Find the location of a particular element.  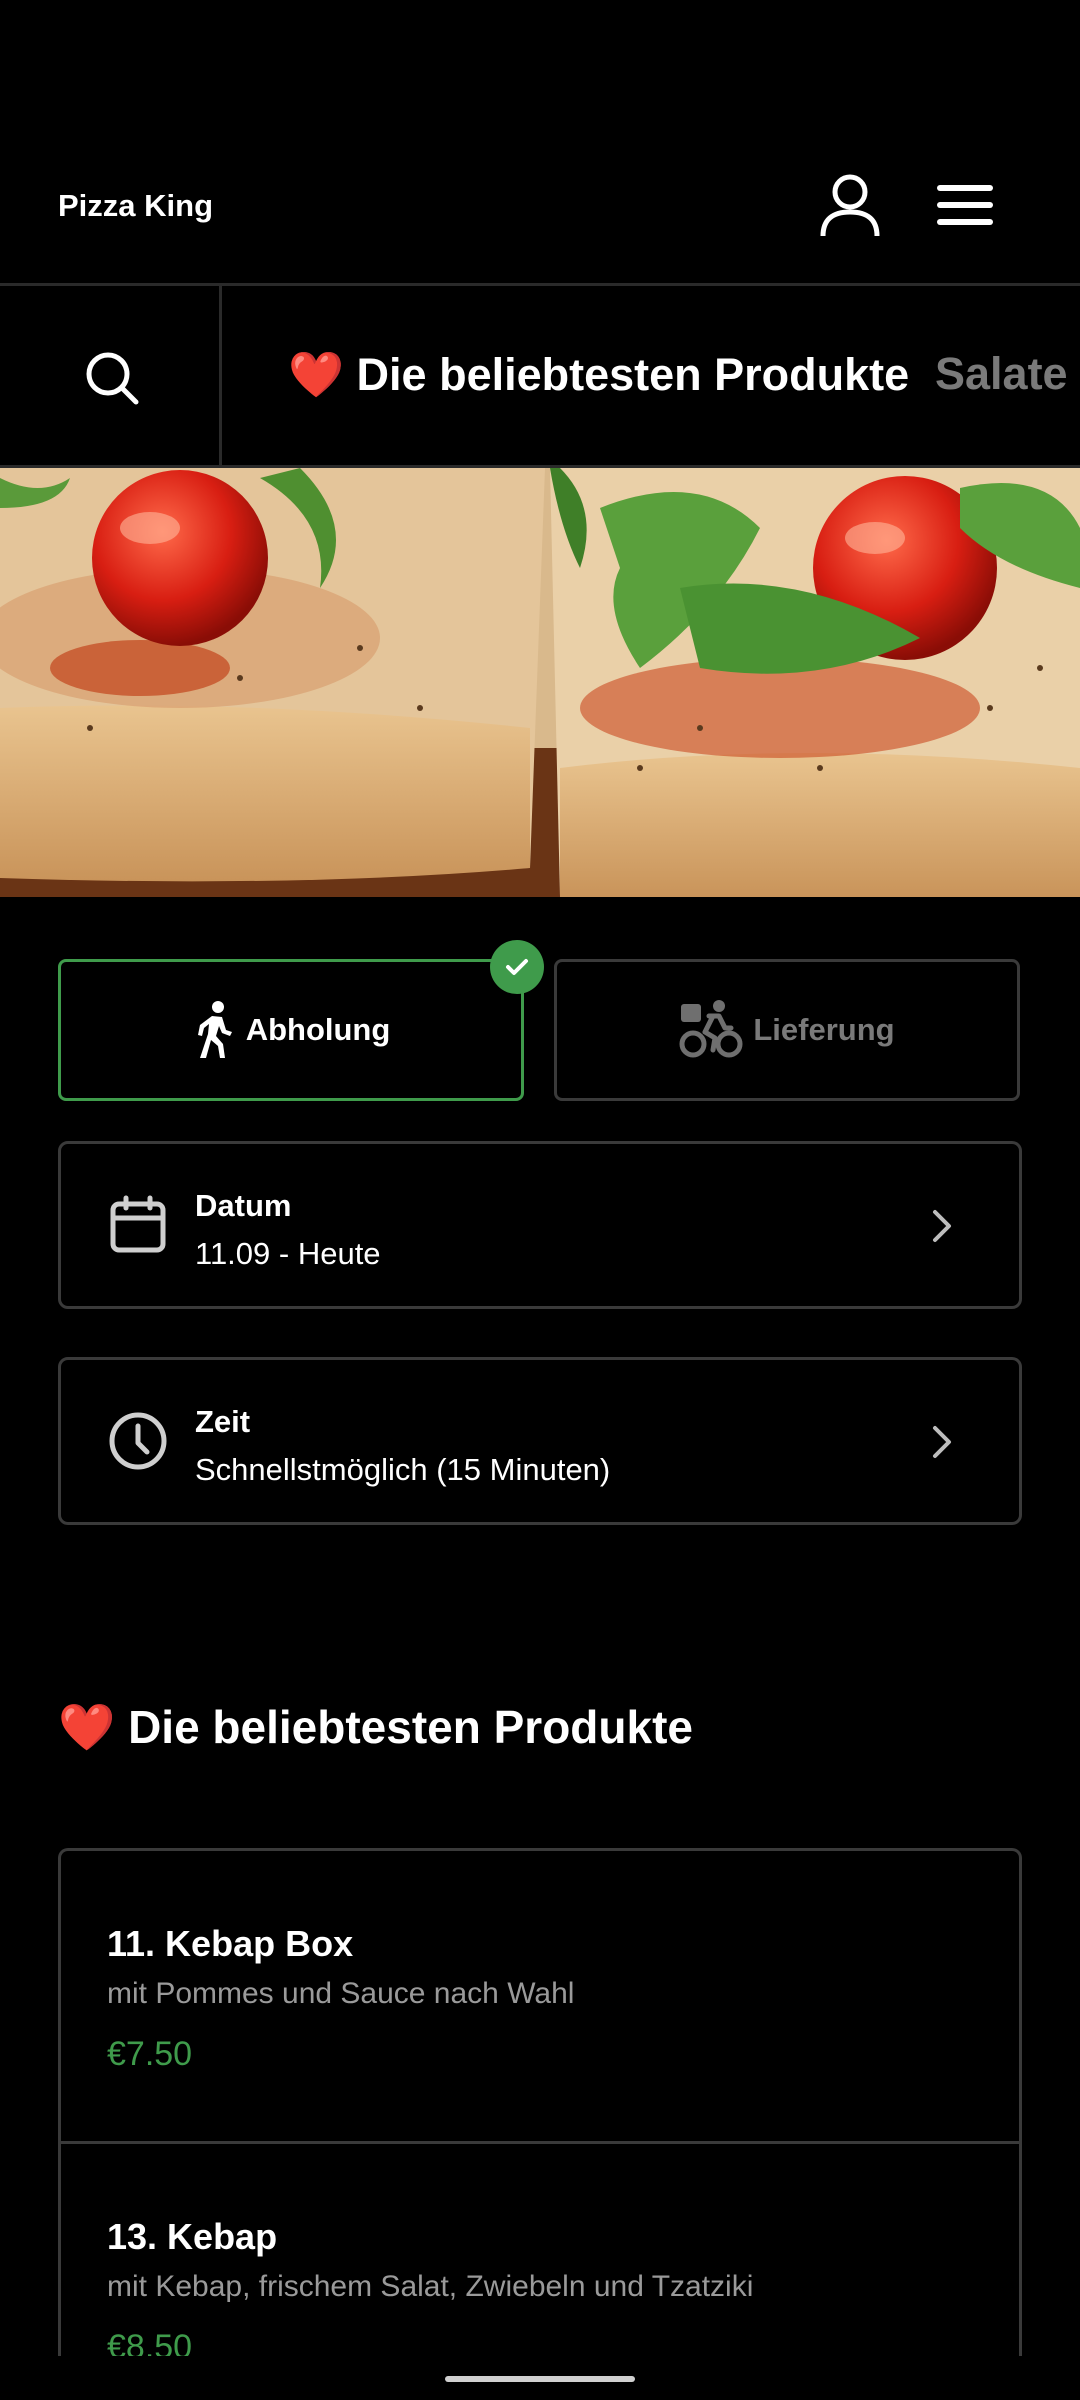

section-title-text: Die beliebtesten Produkte is located at coordinates (410, 1727).